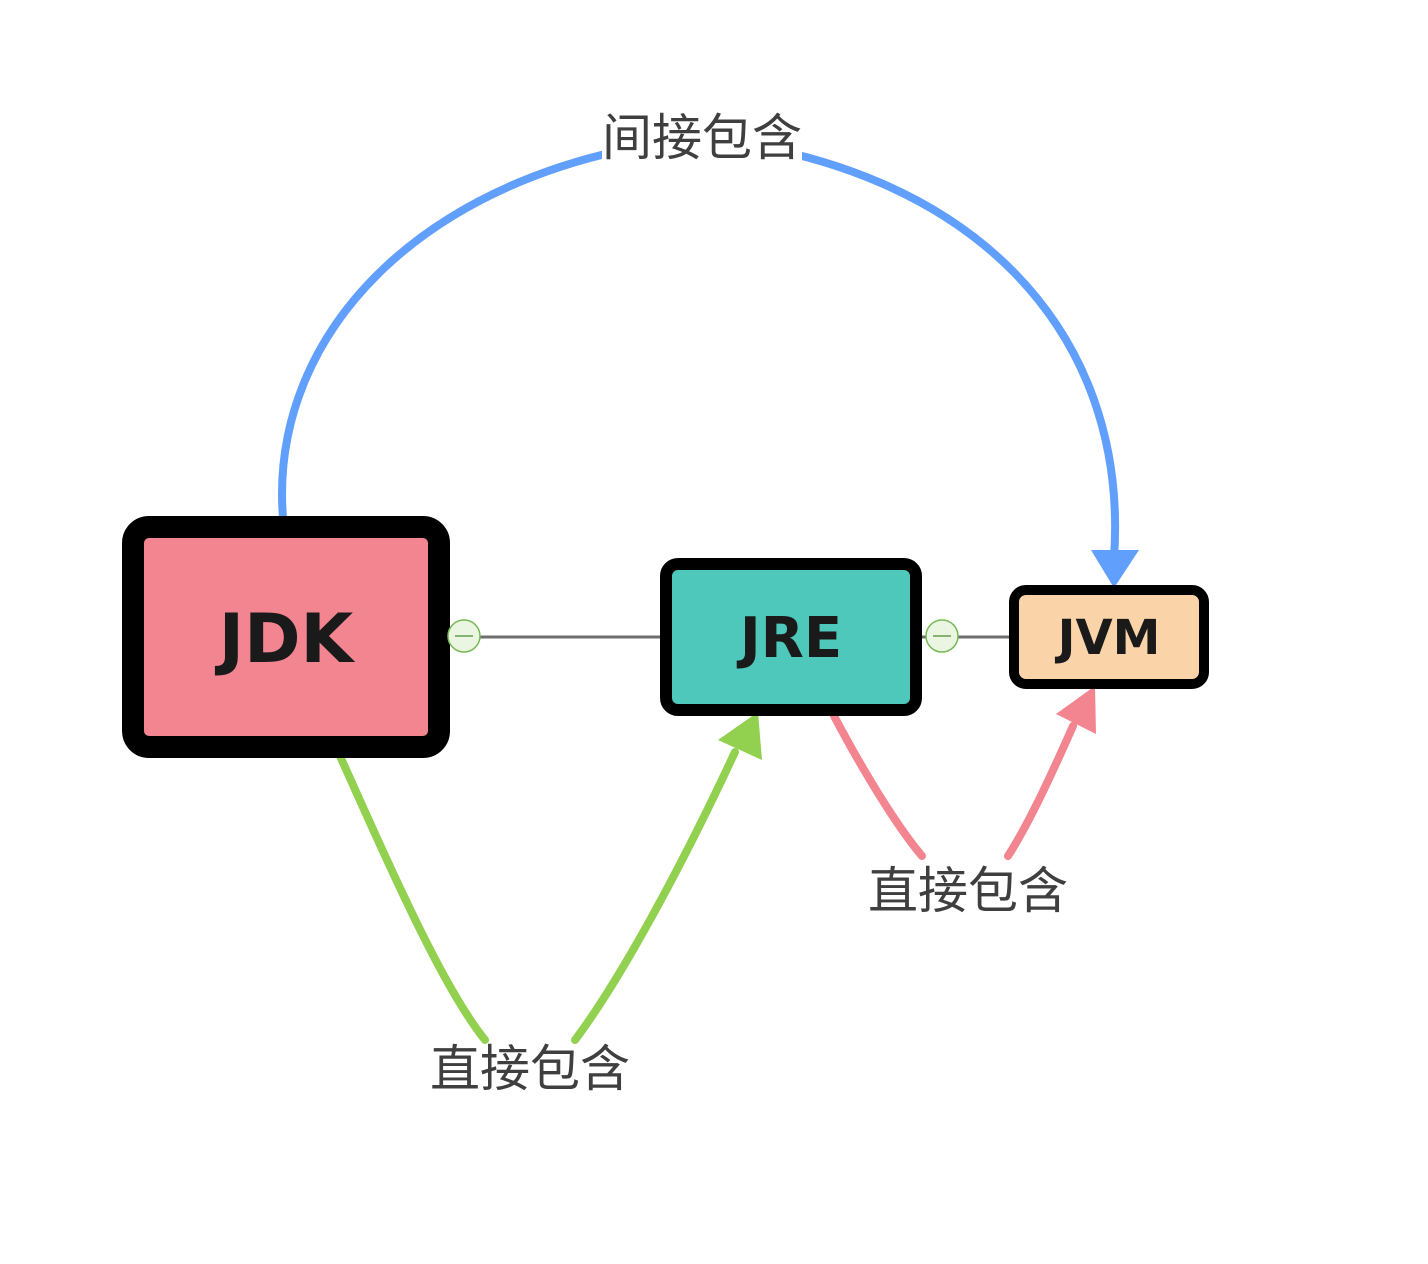  I want to click on edge-jdk-to-jre-arrowhead, so click(740, 736).